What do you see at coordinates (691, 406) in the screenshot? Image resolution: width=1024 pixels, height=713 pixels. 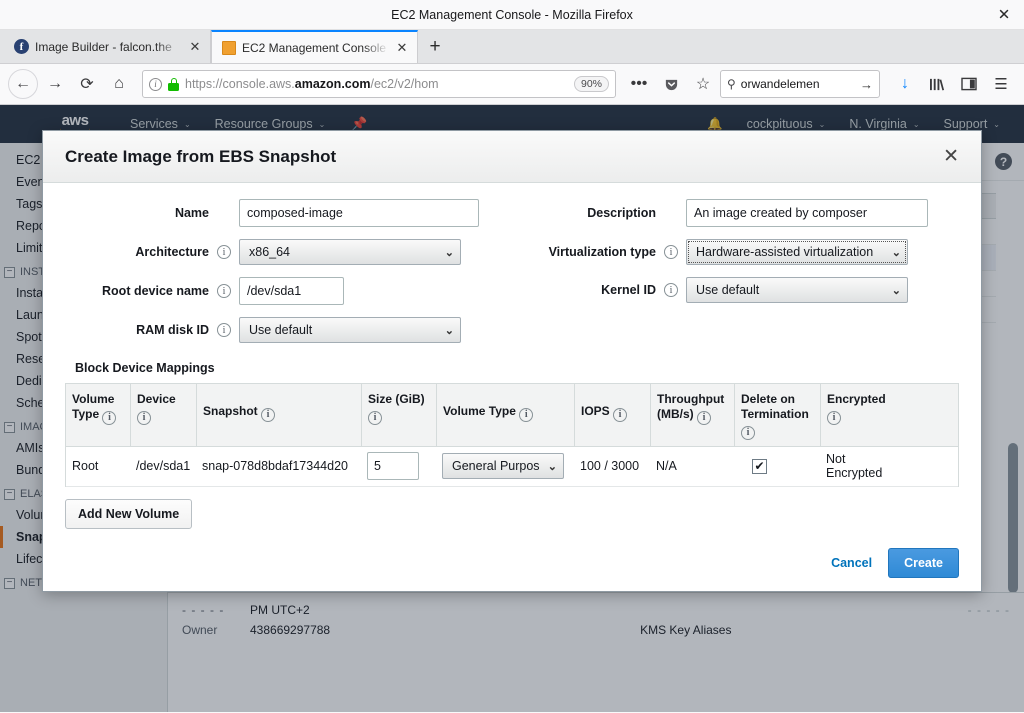 I see `th-label: Throughput (MB/s)` at bounding box center [691, 406].